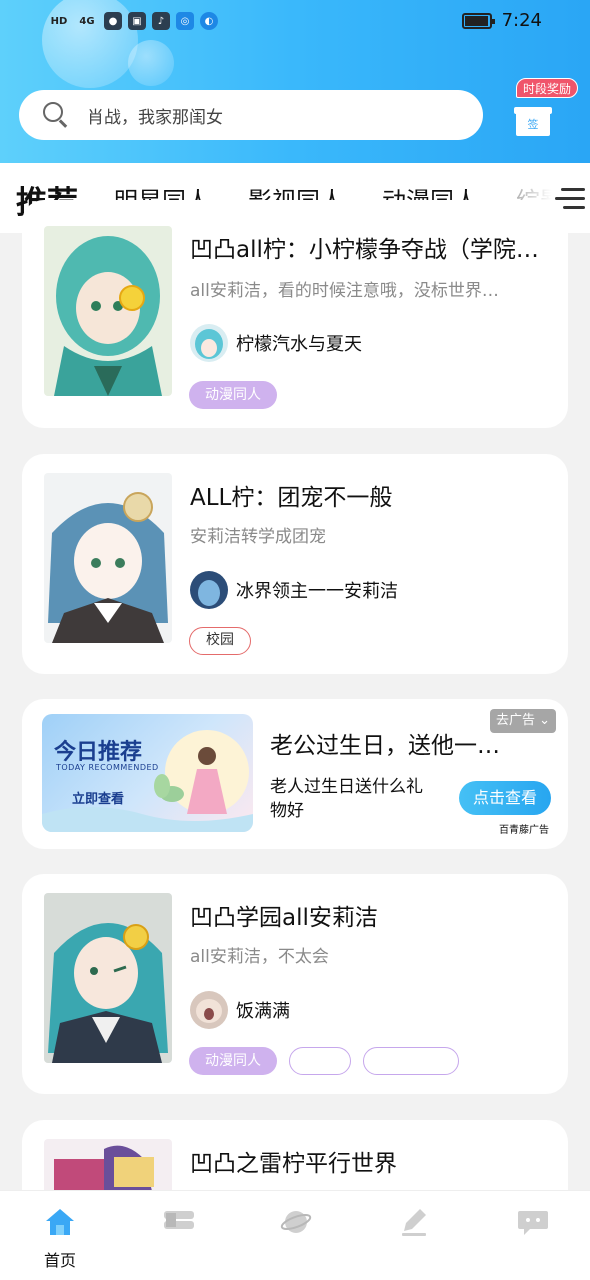 This screenshot has height=1280, width=590. I want to click on browser-icon: ◐, so click(209, 21).